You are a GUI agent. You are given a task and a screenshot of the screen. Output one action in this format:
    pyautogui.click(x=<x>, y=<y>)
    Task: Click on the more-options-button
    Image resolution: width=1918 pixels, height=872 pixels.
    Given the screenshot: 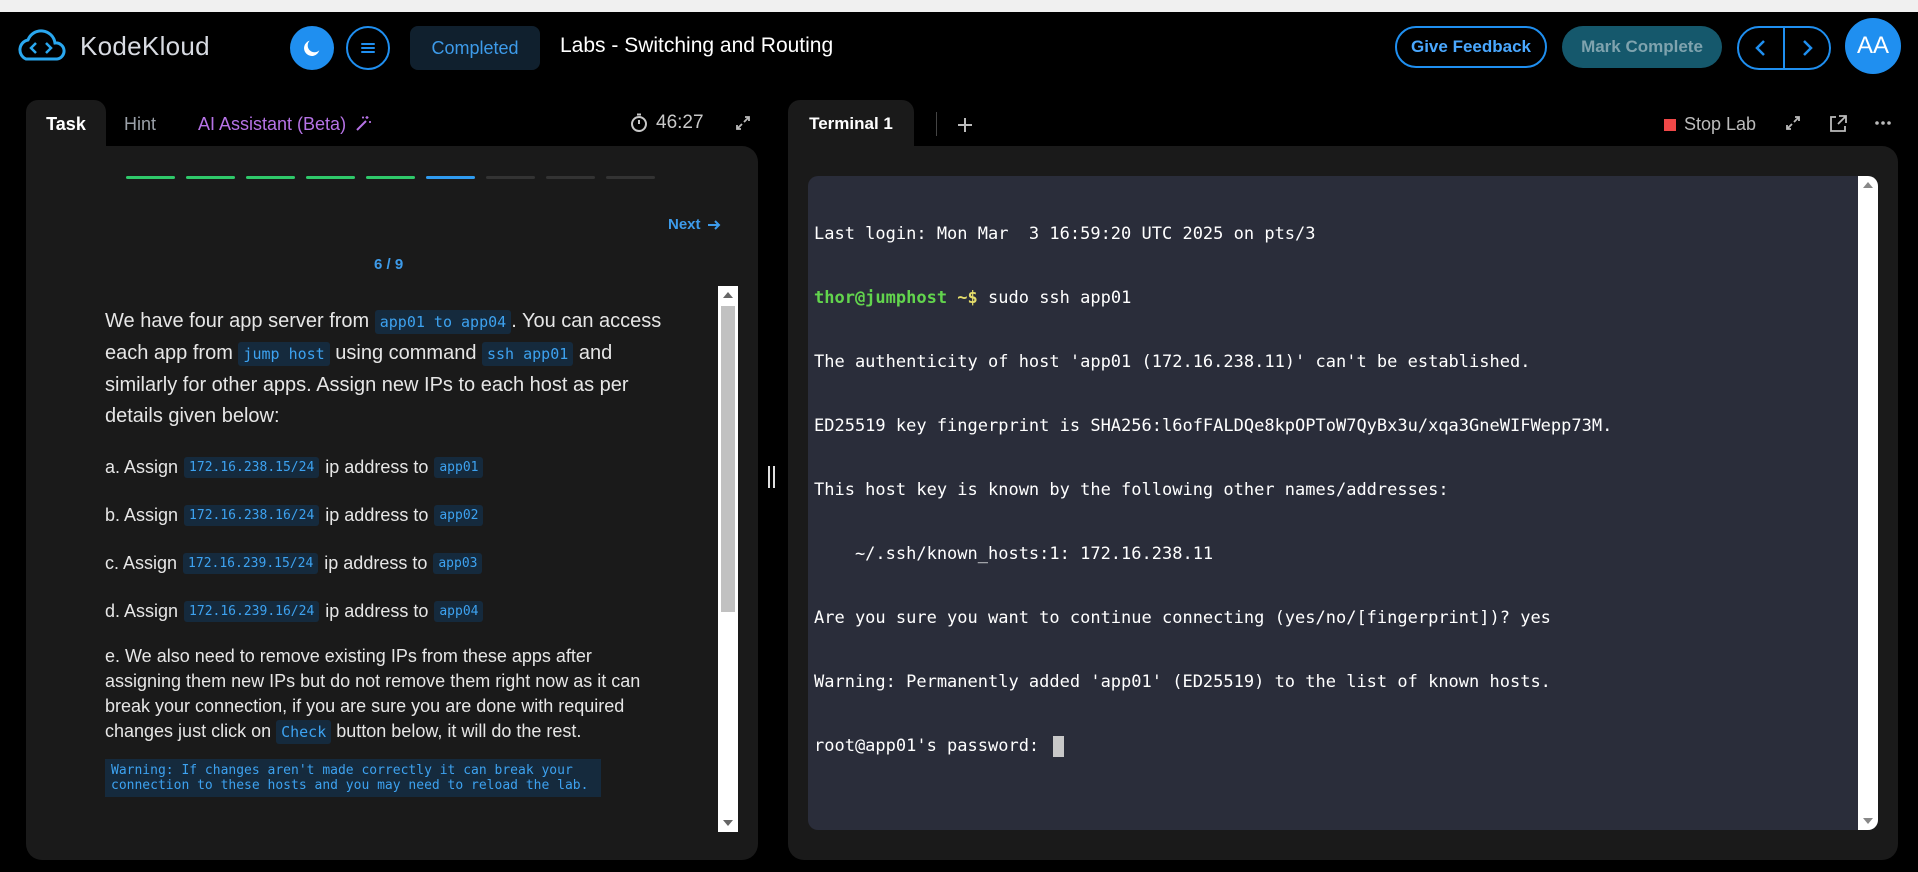 What is the action you would take?
    pyautogui.click(x=1883, y=125)
    